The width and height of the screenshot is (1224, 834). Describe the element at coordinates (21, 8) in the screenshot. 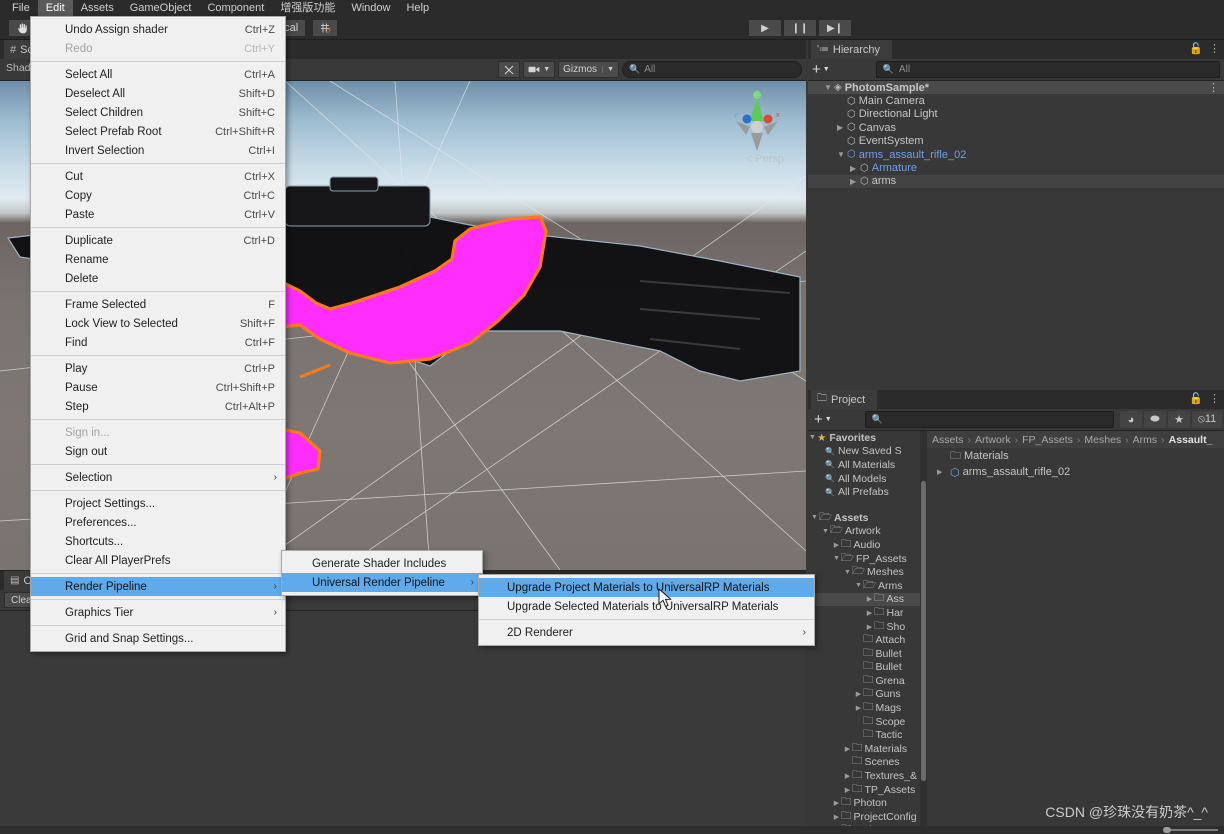

I see `menubar-item-file: File` at that location.